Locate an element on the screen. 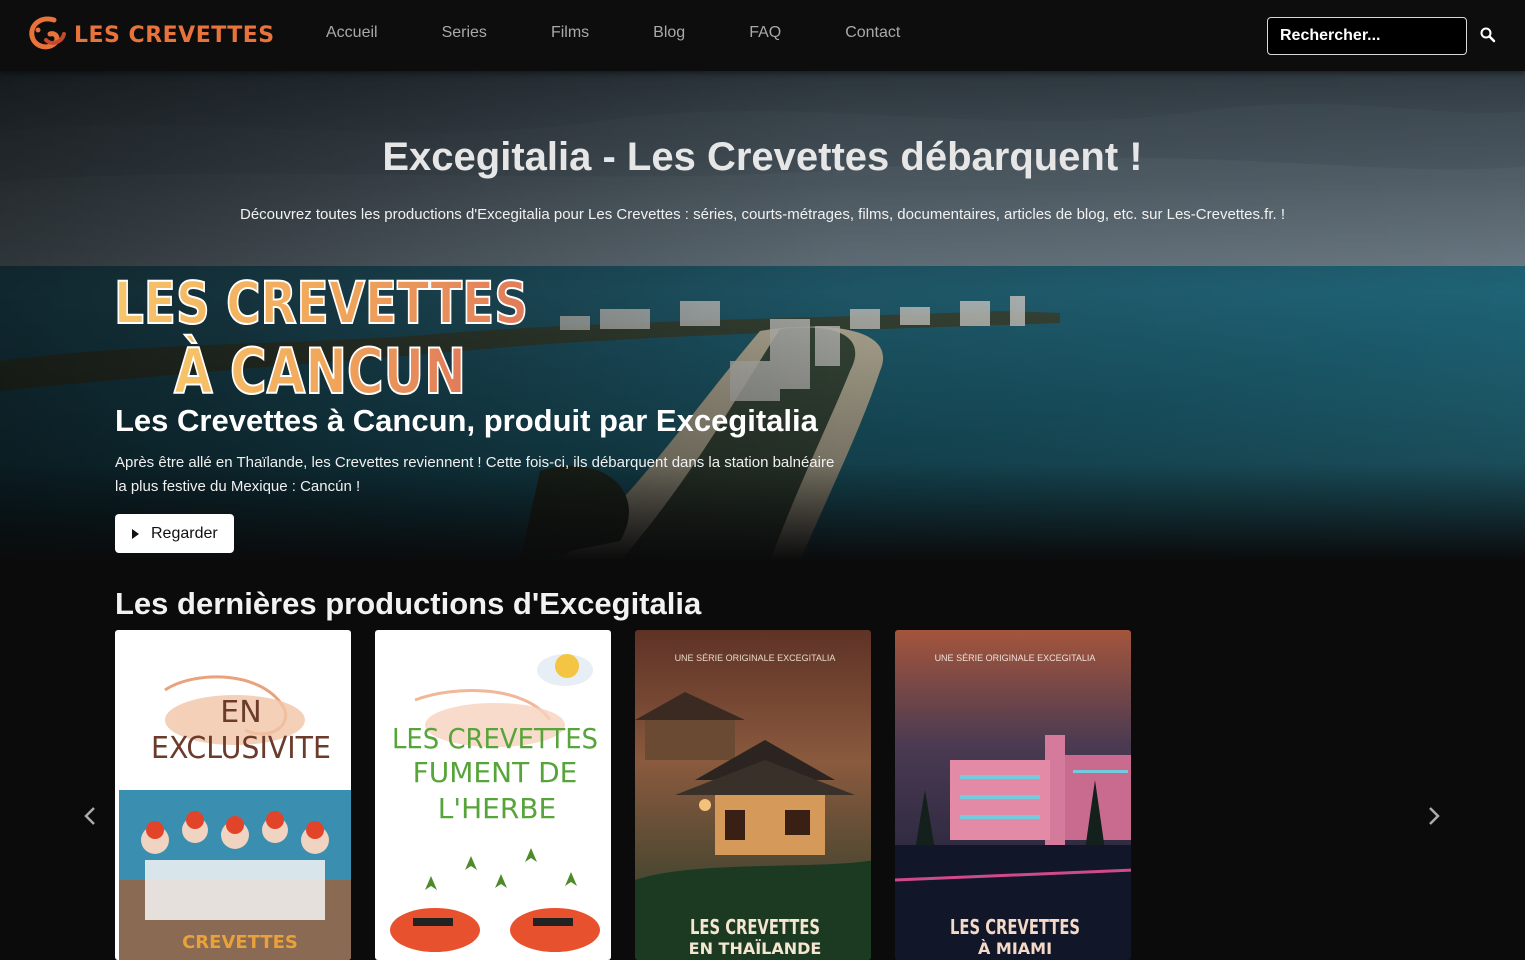  svg-text: À MIAMI is located at coordinates (1015, 948).